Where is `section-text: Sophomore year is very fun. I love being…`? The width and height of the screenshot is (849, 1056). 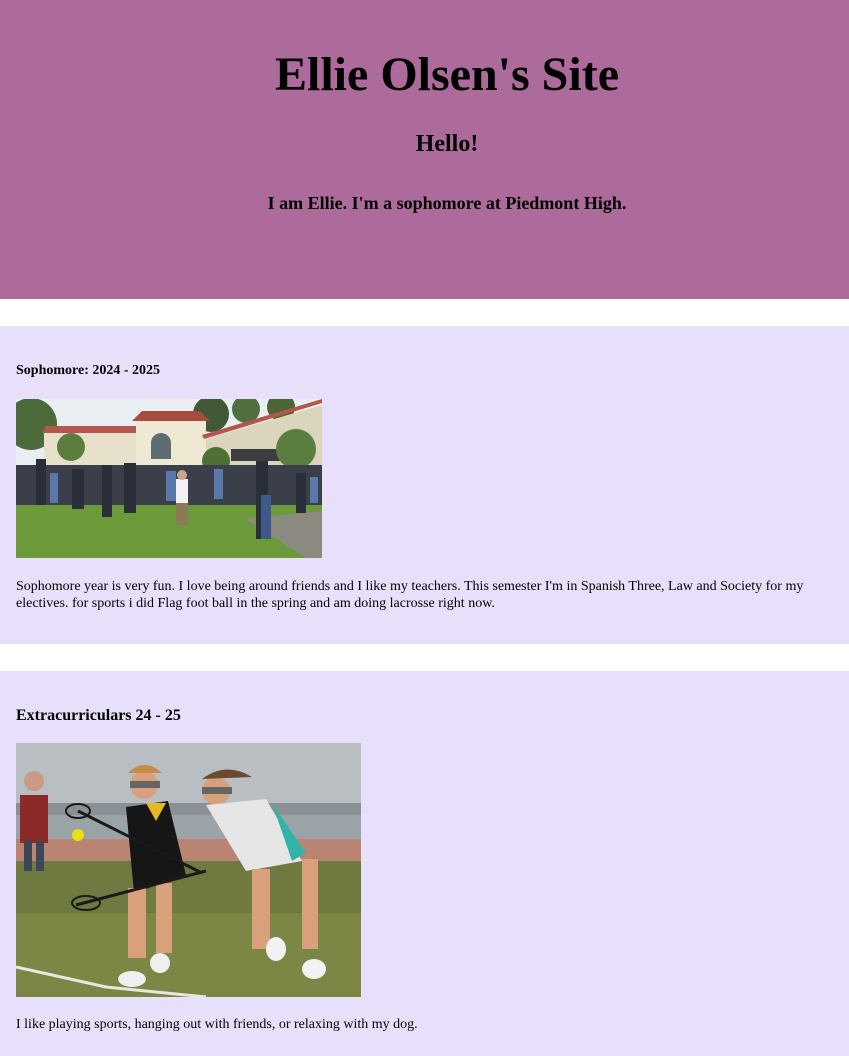 section-text: Sophomore year is very fun. I love being… is located at coordinates (410, 595).